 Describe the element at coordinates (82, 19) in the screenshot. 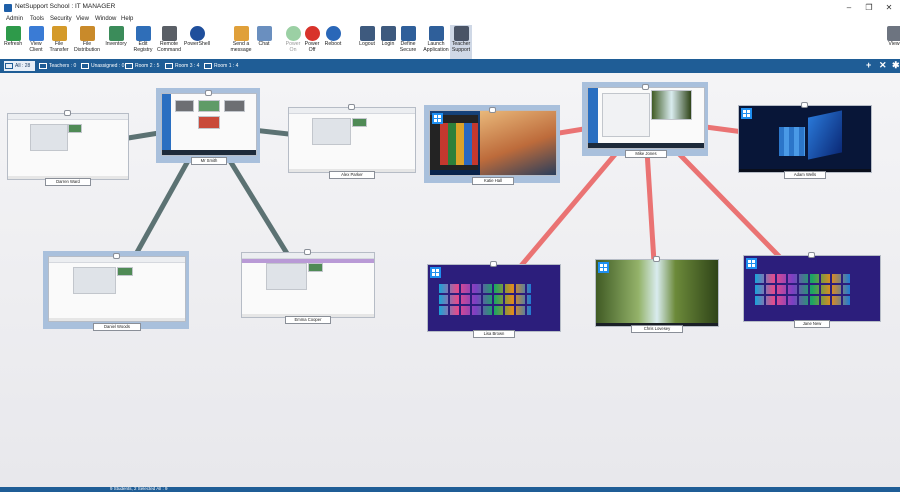

I see `menu-view: View` at that location.